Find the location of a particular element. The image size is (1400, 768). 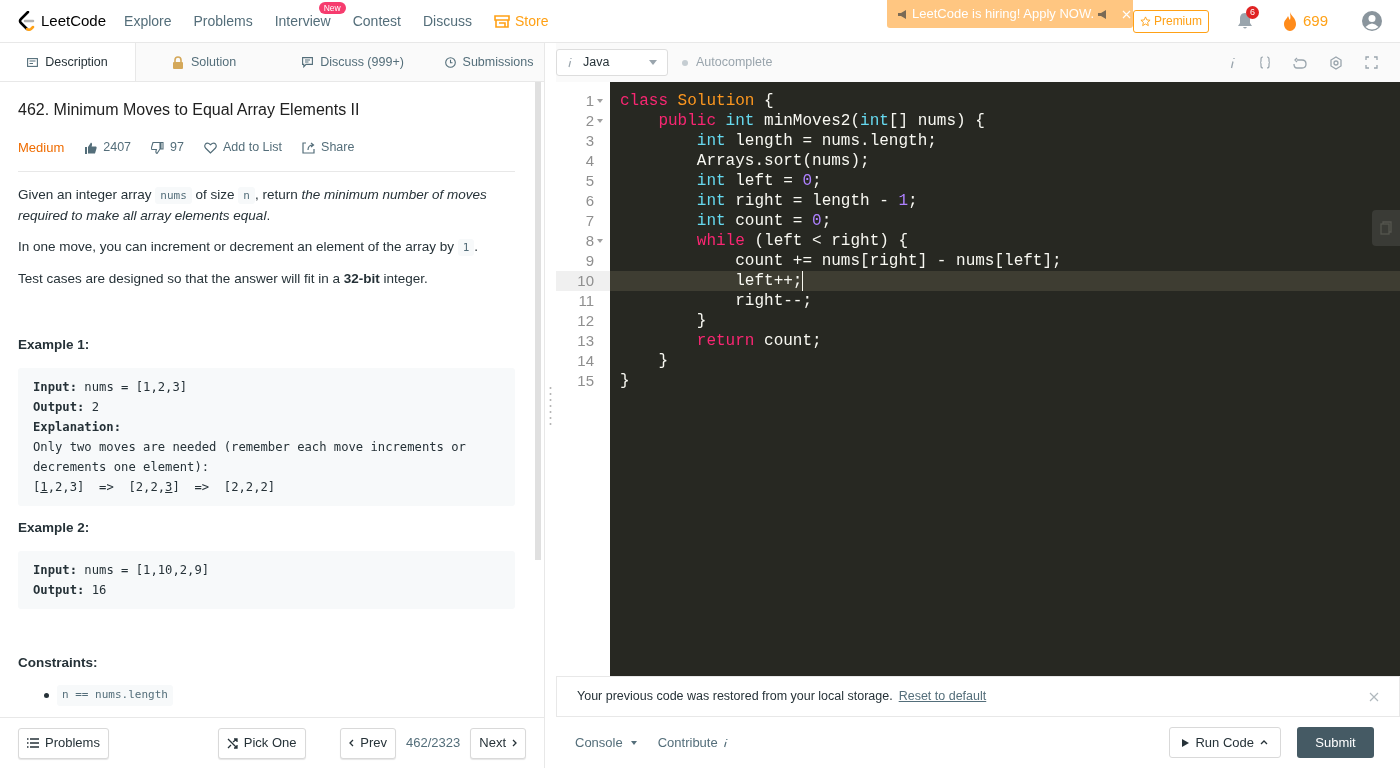

problems-button: Problems is located at coordinates (63, 743).